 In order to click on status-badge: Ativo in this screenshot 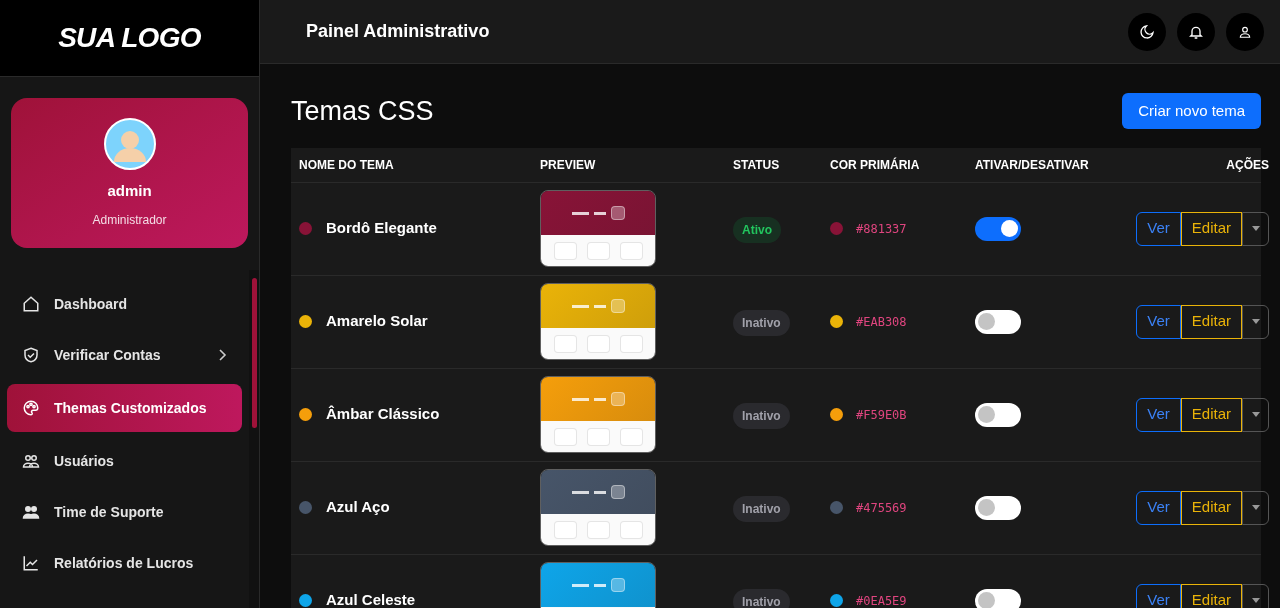, I will do `click(757, 229)`.